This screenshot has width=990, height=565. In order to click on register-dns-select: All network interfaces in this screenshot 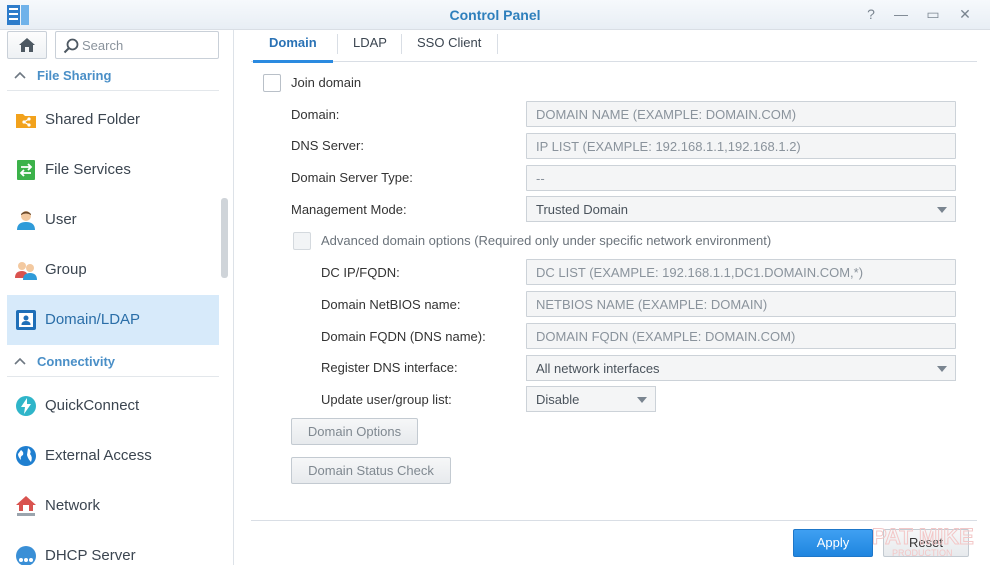, I will do `click(741, 368)`.